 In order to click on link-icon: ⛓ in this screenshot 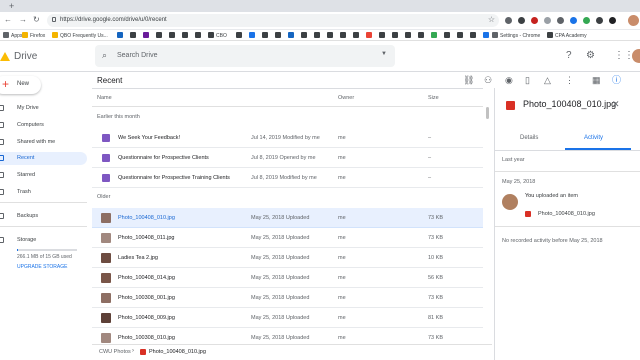, I will do `click(468, 80)`.